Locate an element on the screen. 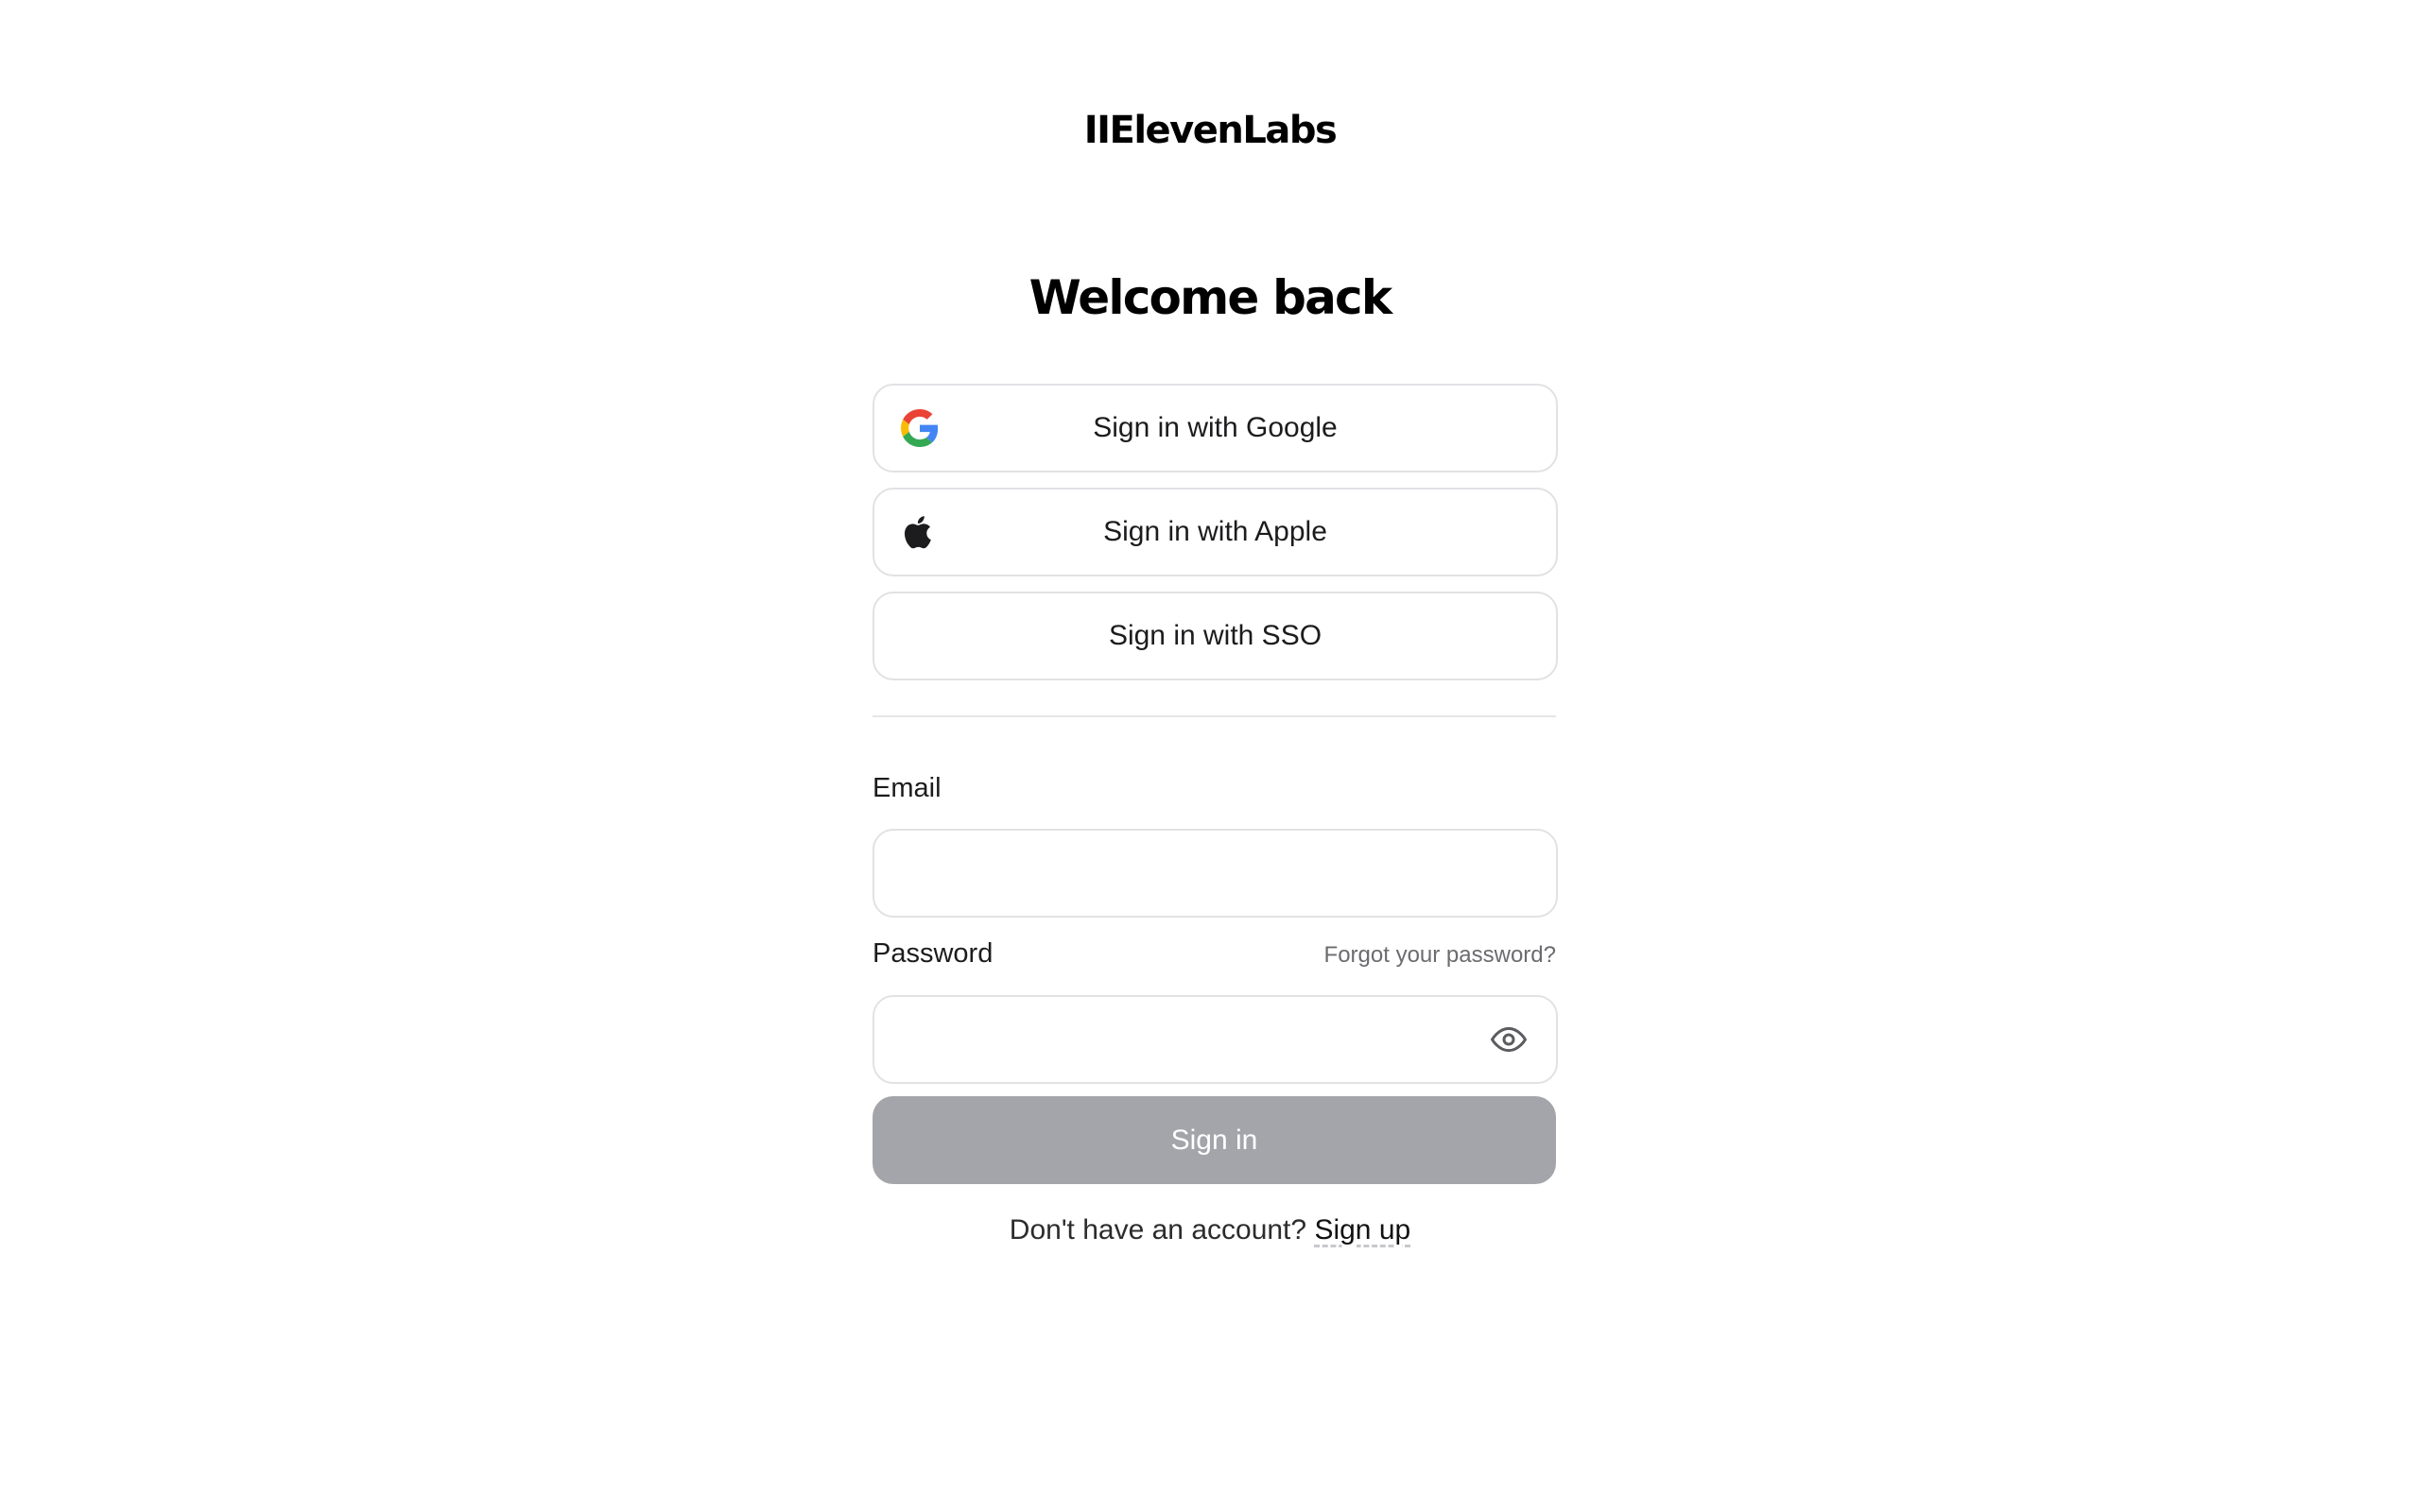 This screenshot has width=2420, height=1512. elevenlabs-logo: IIElevenLabs is located at coordinates (1210, 130).